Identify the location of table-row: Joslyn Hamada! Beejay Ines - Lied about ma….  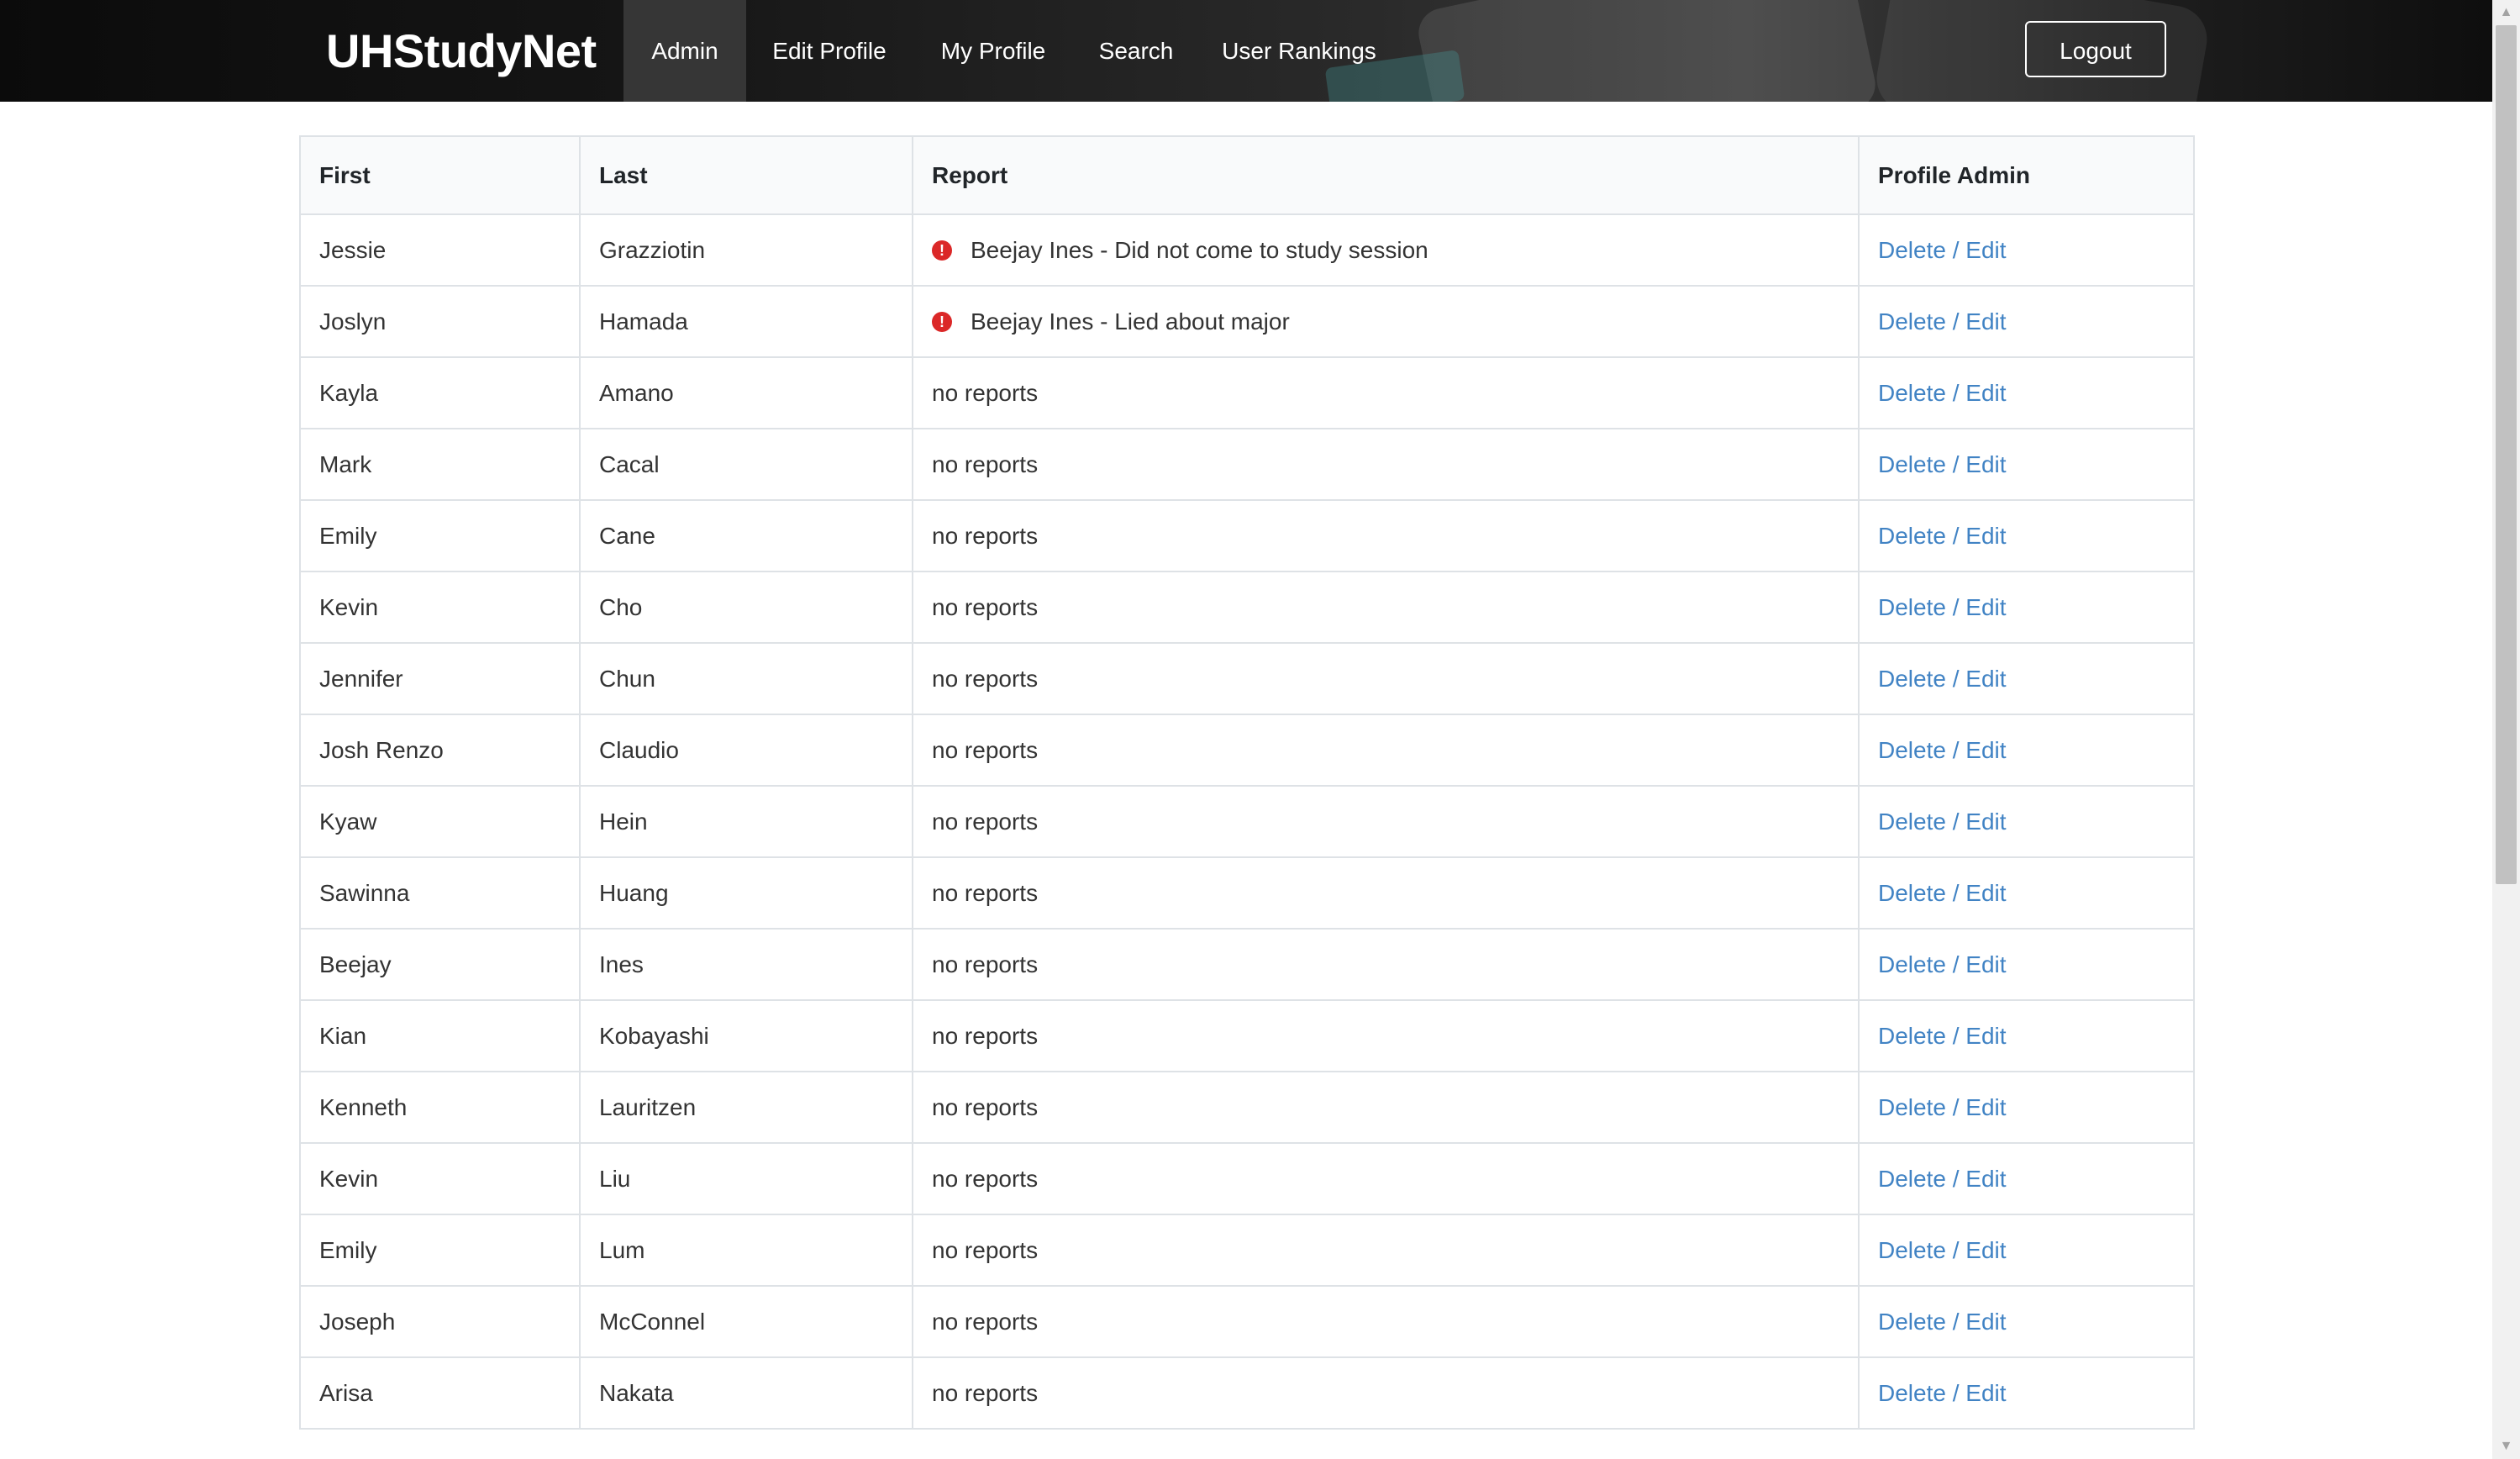
(1247, 321).